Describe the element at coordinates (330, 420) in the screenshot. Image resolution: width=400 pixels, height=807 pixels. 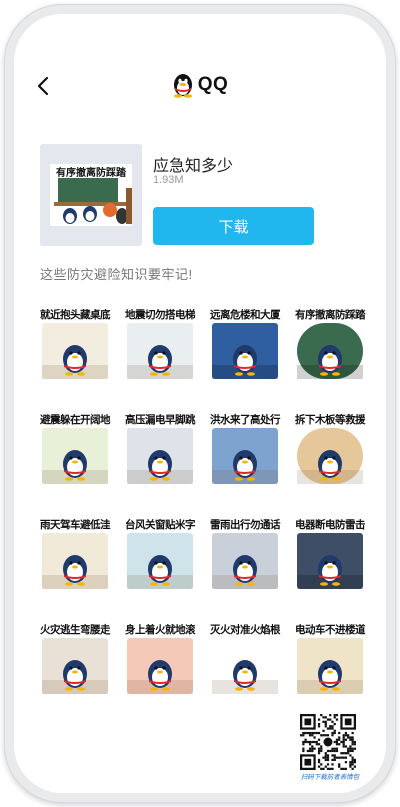
I see `sticker-caption: 拆下木板等救援` at that location.